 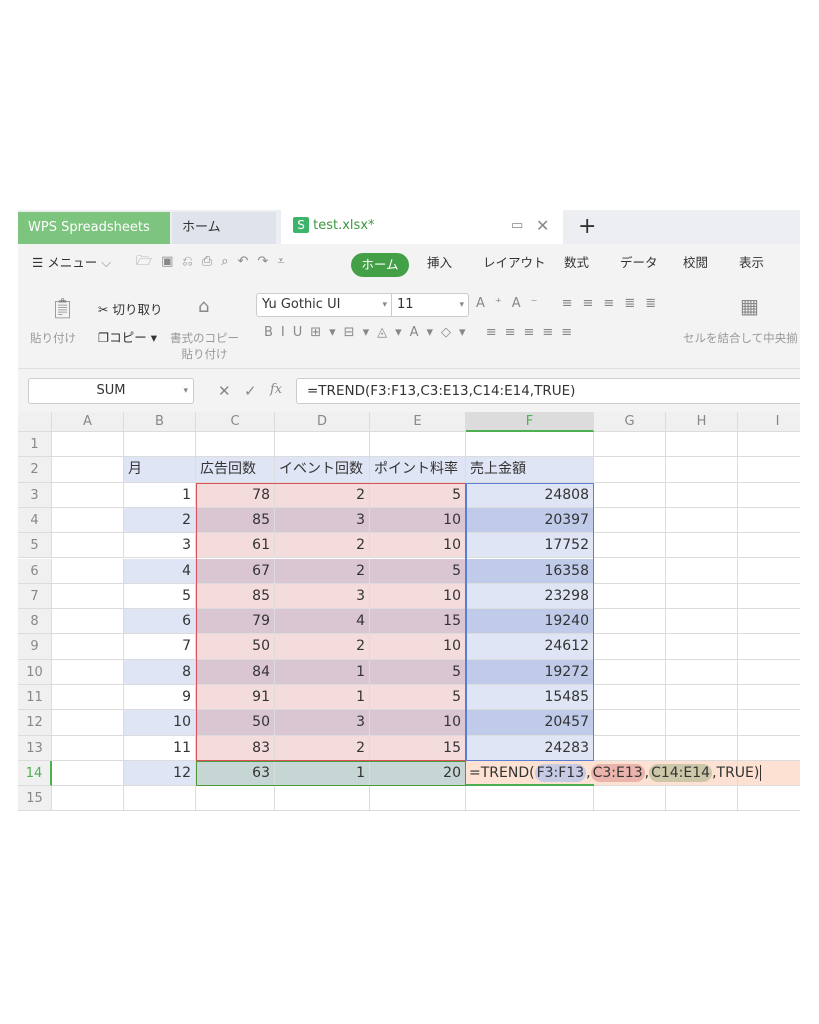 What do you see at coordinates (235, 596) in the screenshot?
I see `cell-C7: 85` at bounding box center [235, 596].